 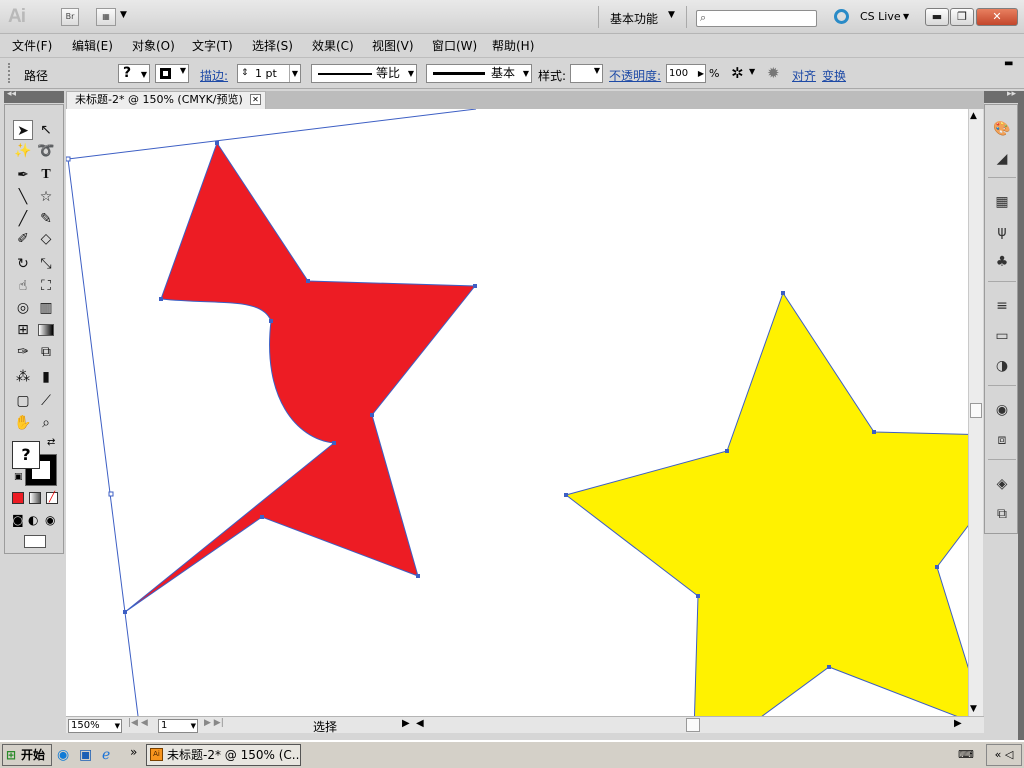 What do you see at coordinates (1002, 440) in the screenshot?
I see `graphic-styles-icon: ⧈` at bounding box center [1002, 440].